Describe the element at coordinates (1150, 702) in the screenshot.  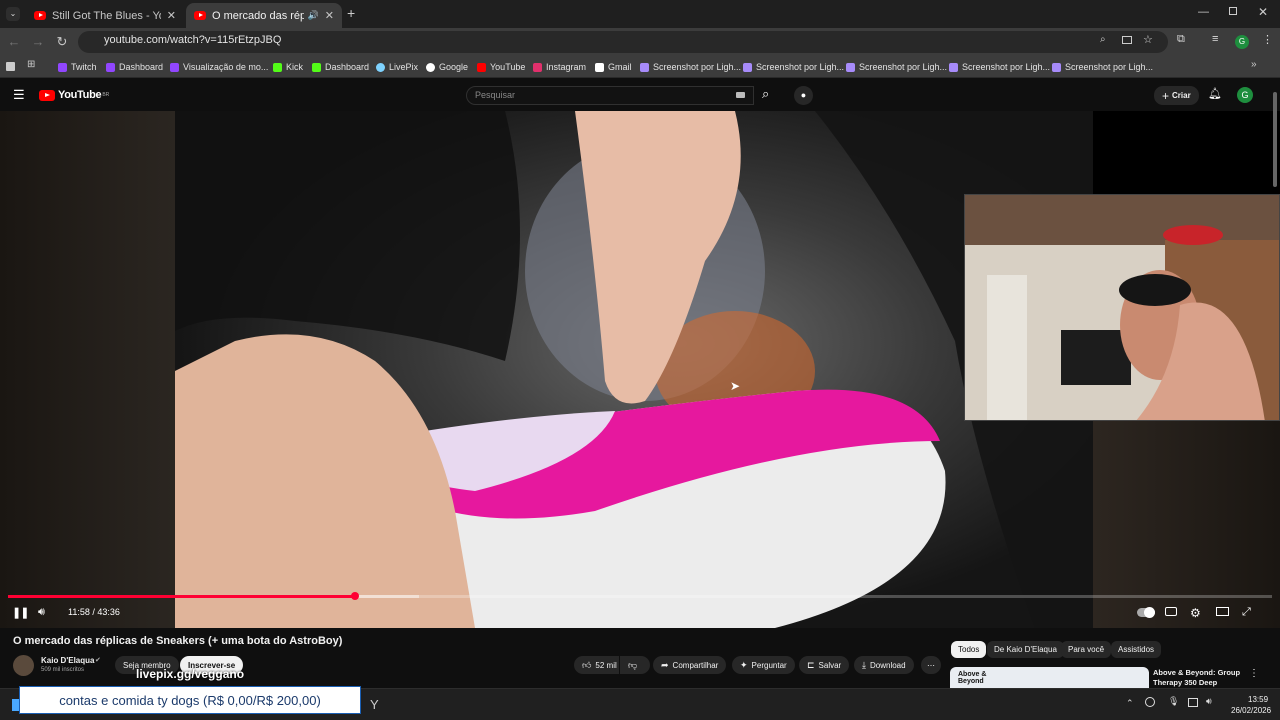
I see `tray-app-icon` at that location.